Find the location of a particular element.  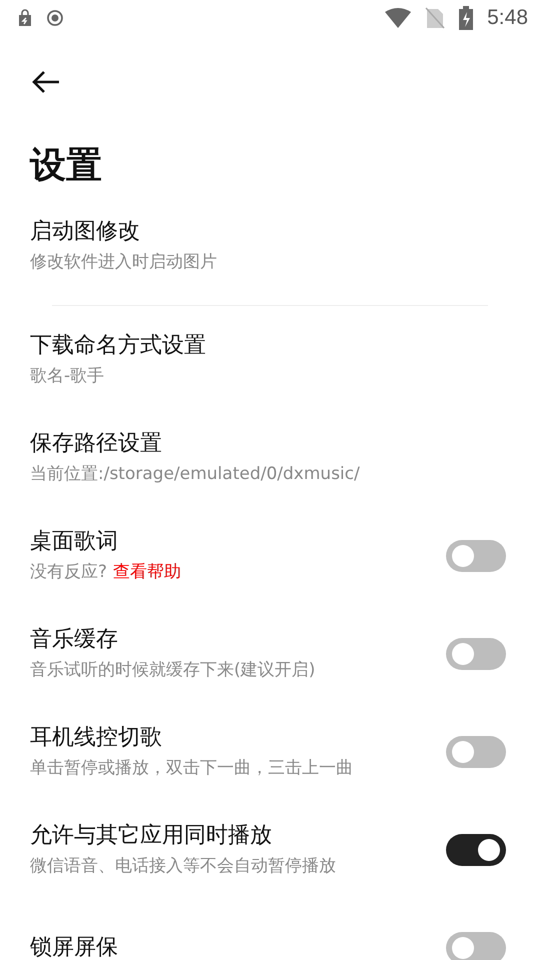

settings-row: 桌面歌词 没有反应? 查看帮助 is located at coordinates (270, 556).